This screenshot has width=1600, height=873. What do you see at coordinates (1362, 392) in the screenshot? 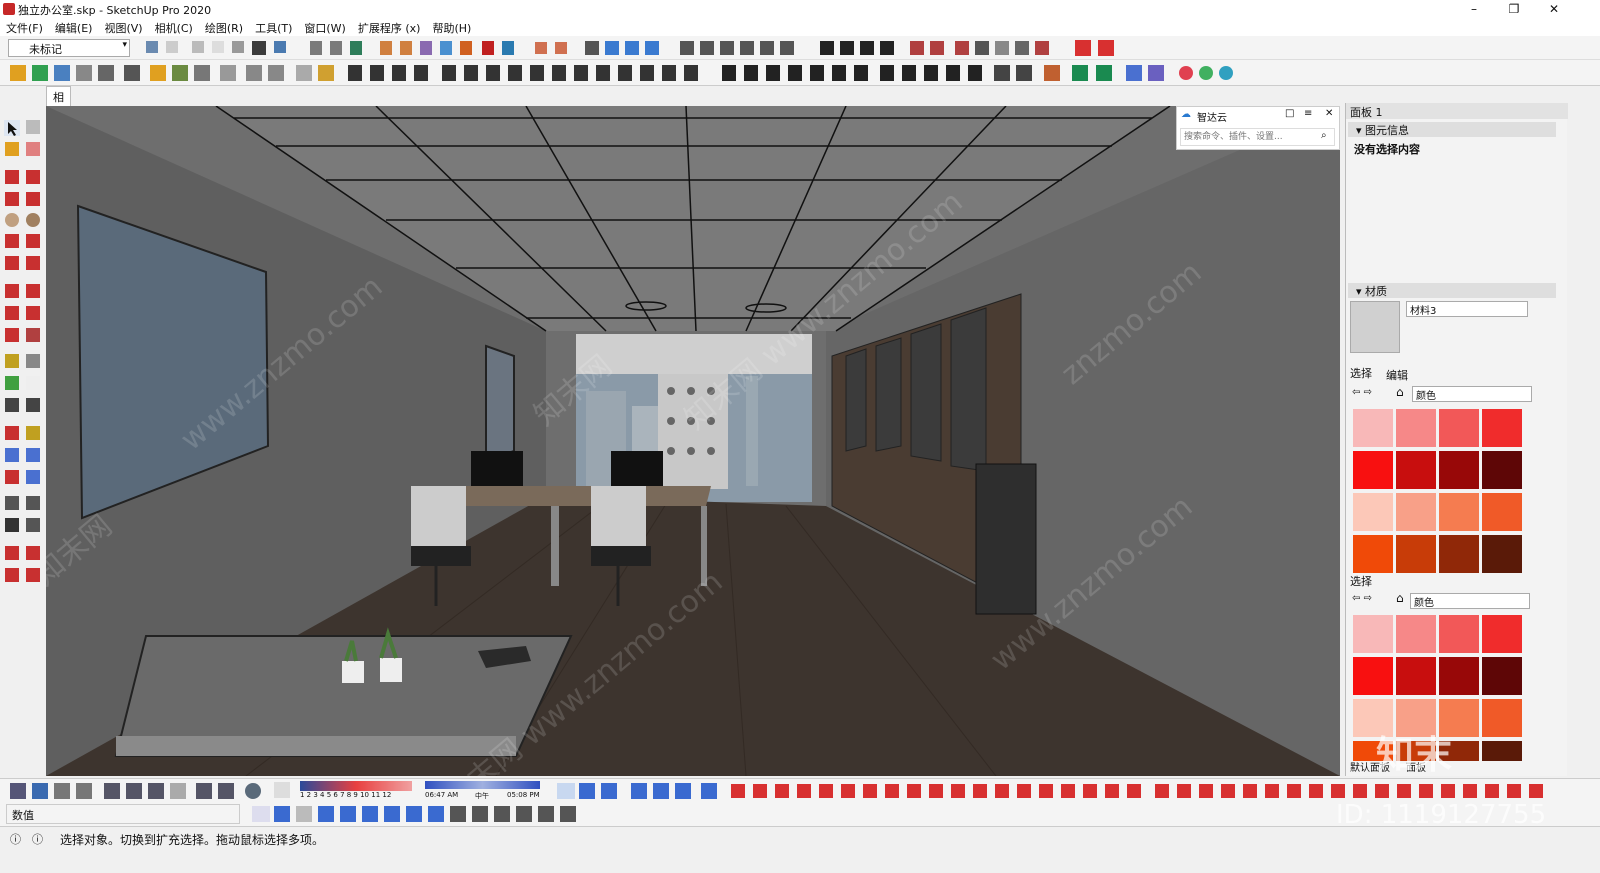
I see `back-arrow-icon: ⇦ ⇨` at bounding box center [1362, 392].